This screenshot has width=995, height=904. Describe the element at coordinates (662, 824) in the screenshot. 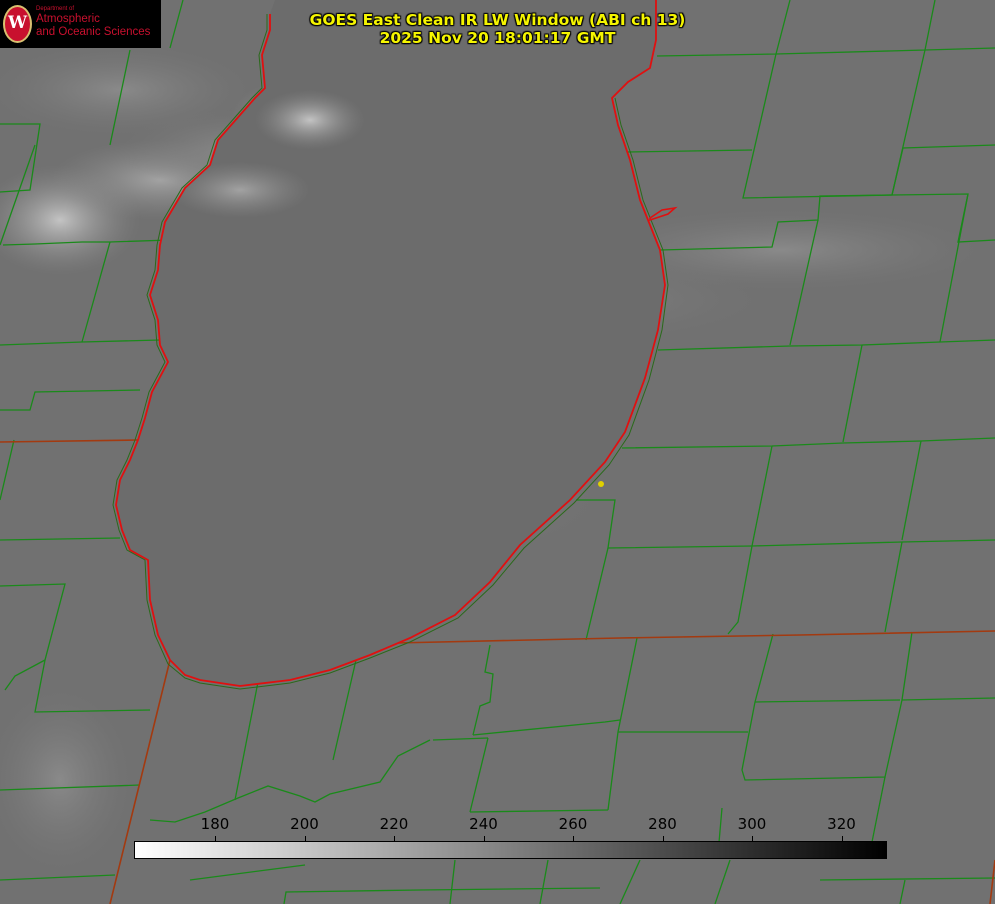

I see `colorbar-tick-label: 280` at that location.